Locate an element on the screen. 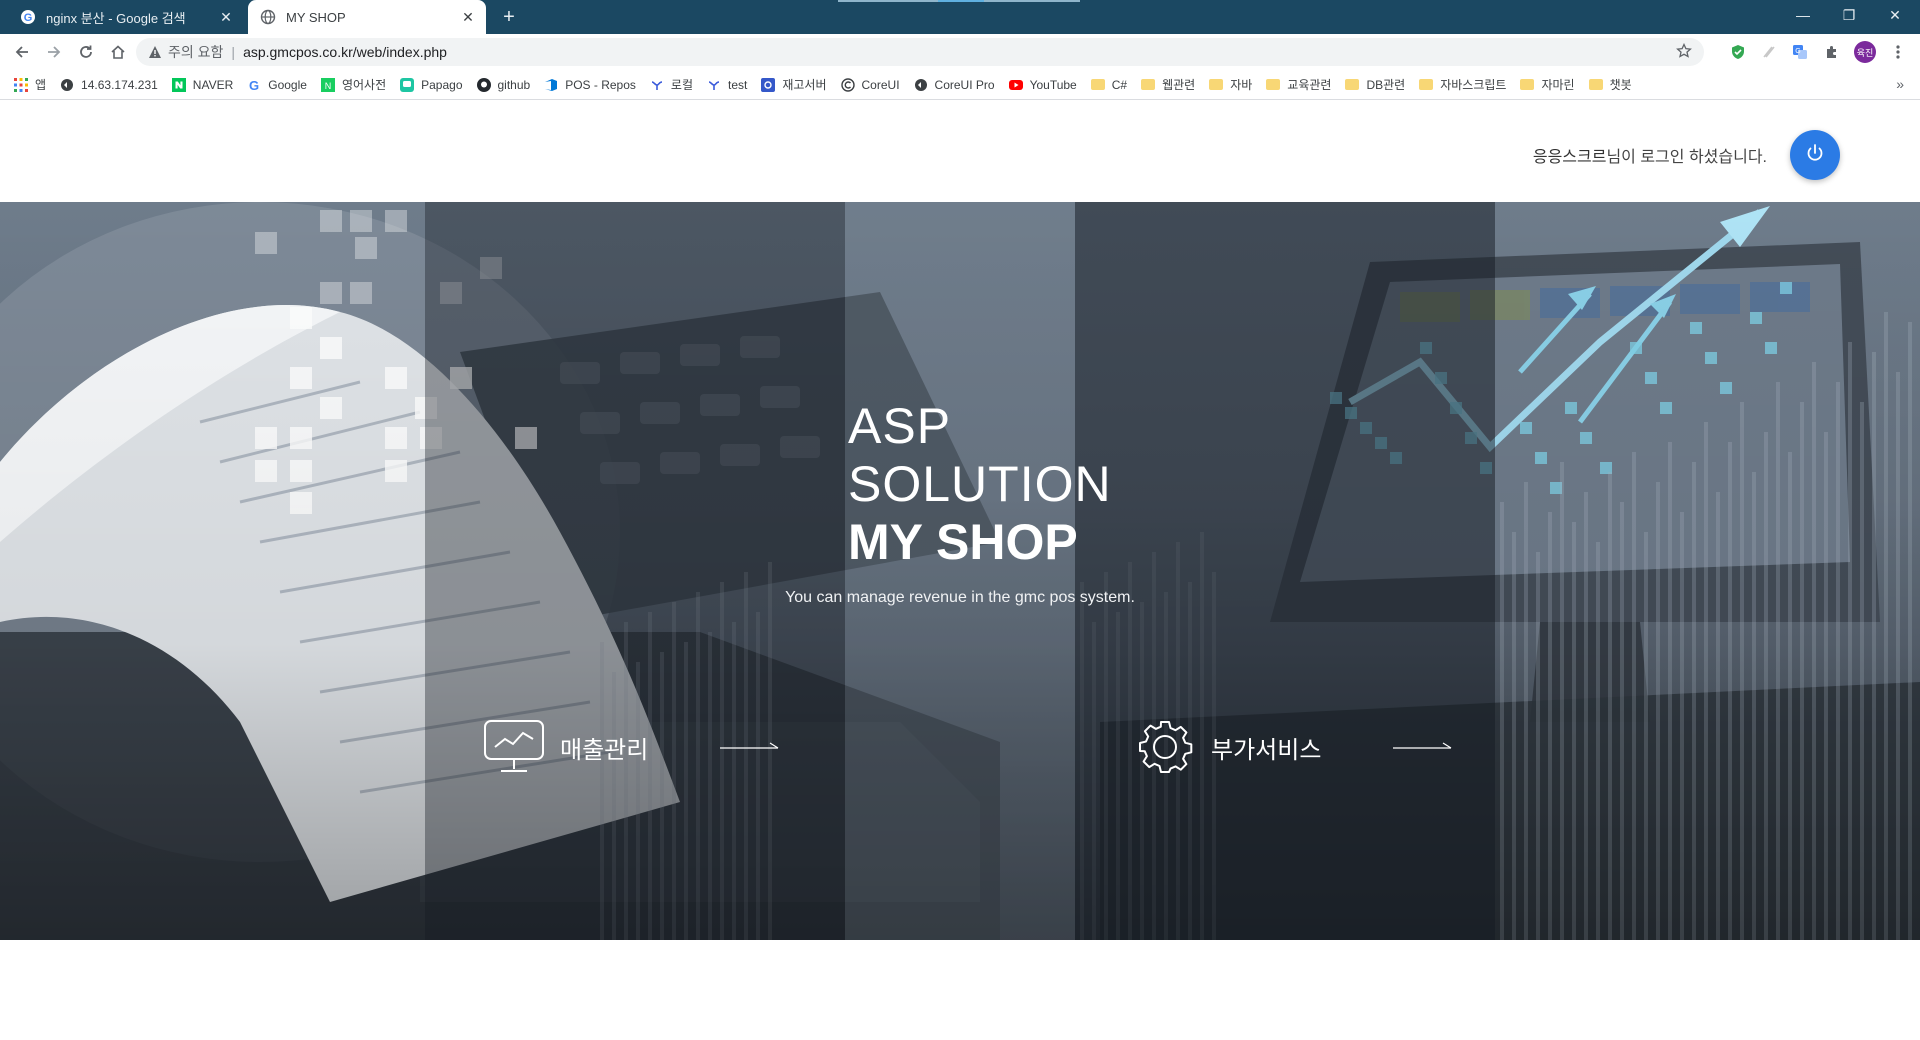 This screenshot has width=1920, height=1040. bookmark-label: DB관련 is located at coordinates (1386, 85).